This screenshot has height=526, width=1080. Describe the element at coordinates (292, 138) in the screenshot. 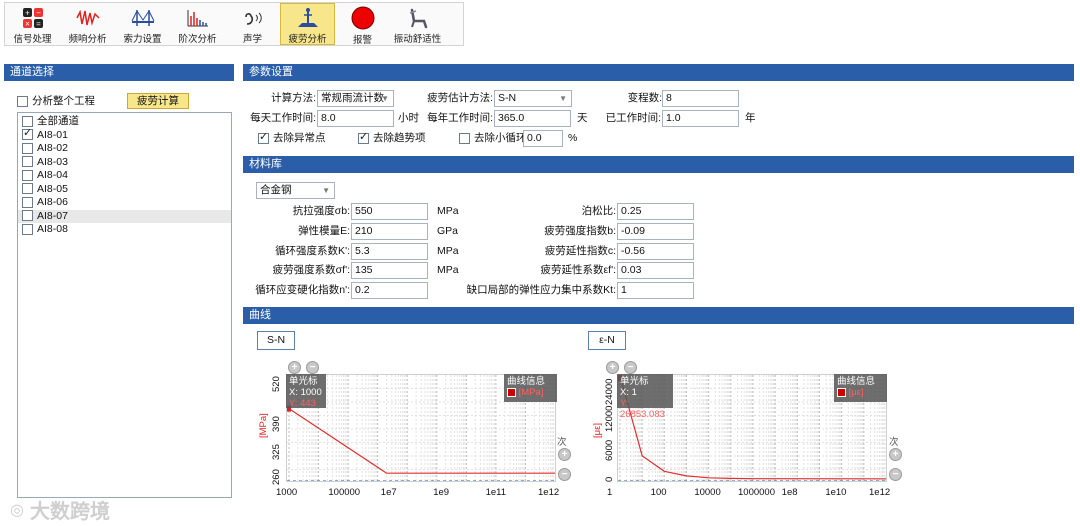

I see `remove-outliers-checkbox: 去除异常点` at that location.